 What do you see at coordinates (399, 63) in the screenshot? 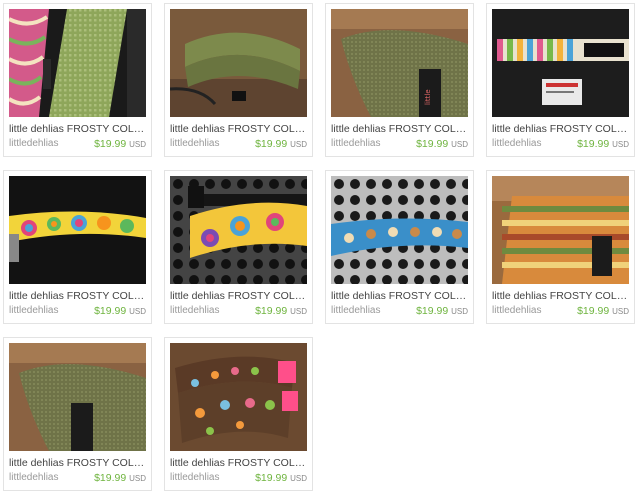
I see `listing-thumbnail: little` at bounding box center [399, 63].